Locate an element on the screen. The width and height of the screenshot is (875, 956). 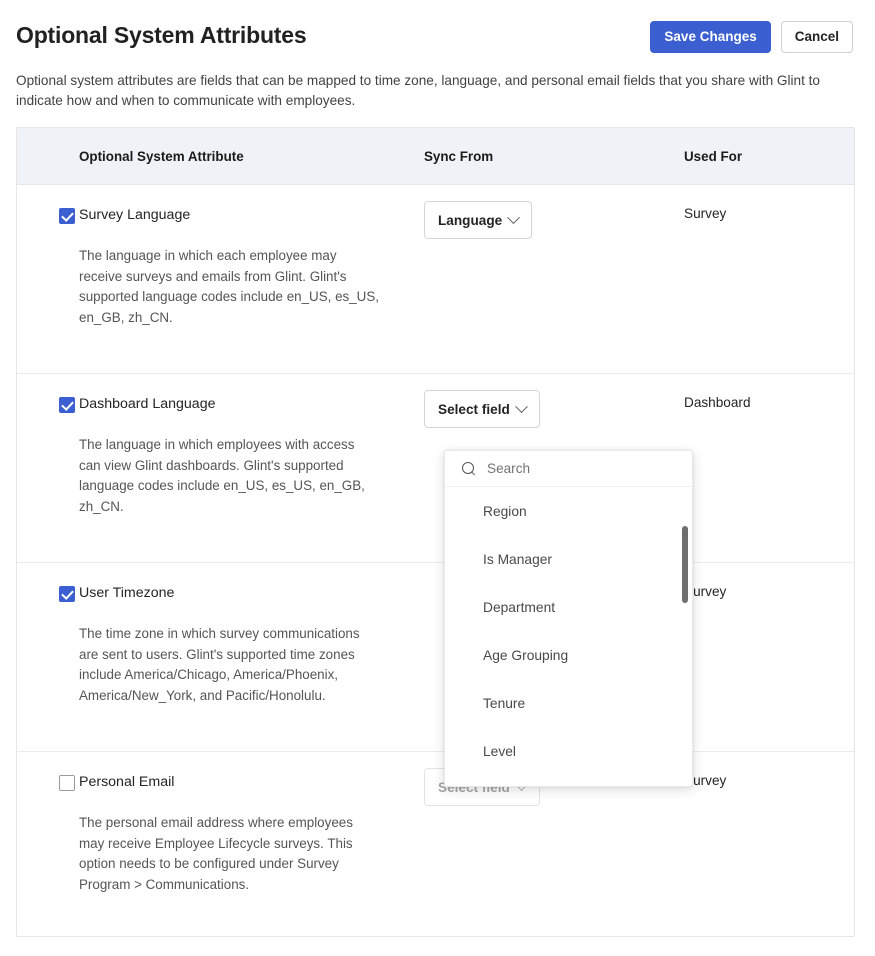
dropdown-option-age-grouping: Age Grouping is located at coordinates (568, 655).